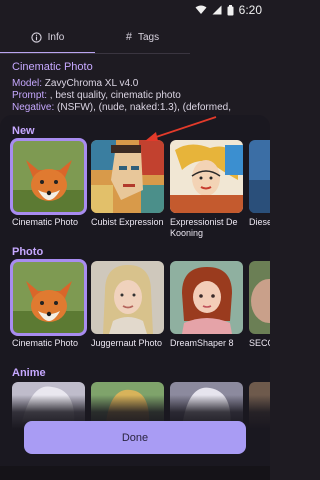  I want to click on thumb-diesel, so click(259, 176).